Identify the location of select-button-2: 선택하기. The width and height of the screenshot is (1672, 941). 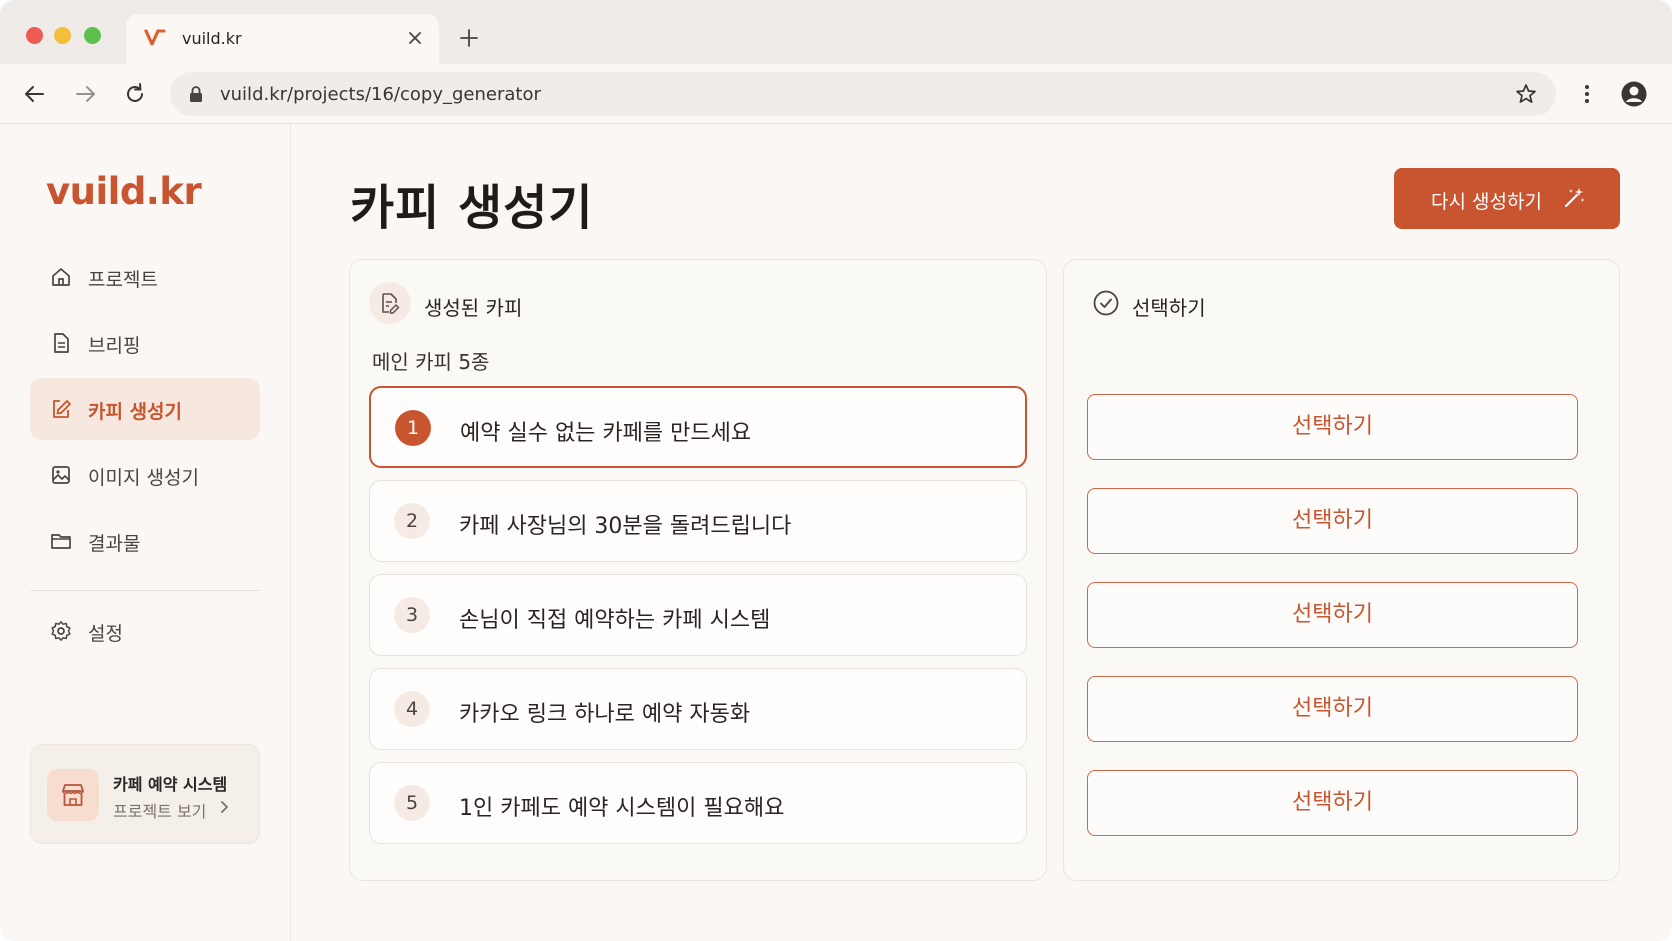
(1332, 521).